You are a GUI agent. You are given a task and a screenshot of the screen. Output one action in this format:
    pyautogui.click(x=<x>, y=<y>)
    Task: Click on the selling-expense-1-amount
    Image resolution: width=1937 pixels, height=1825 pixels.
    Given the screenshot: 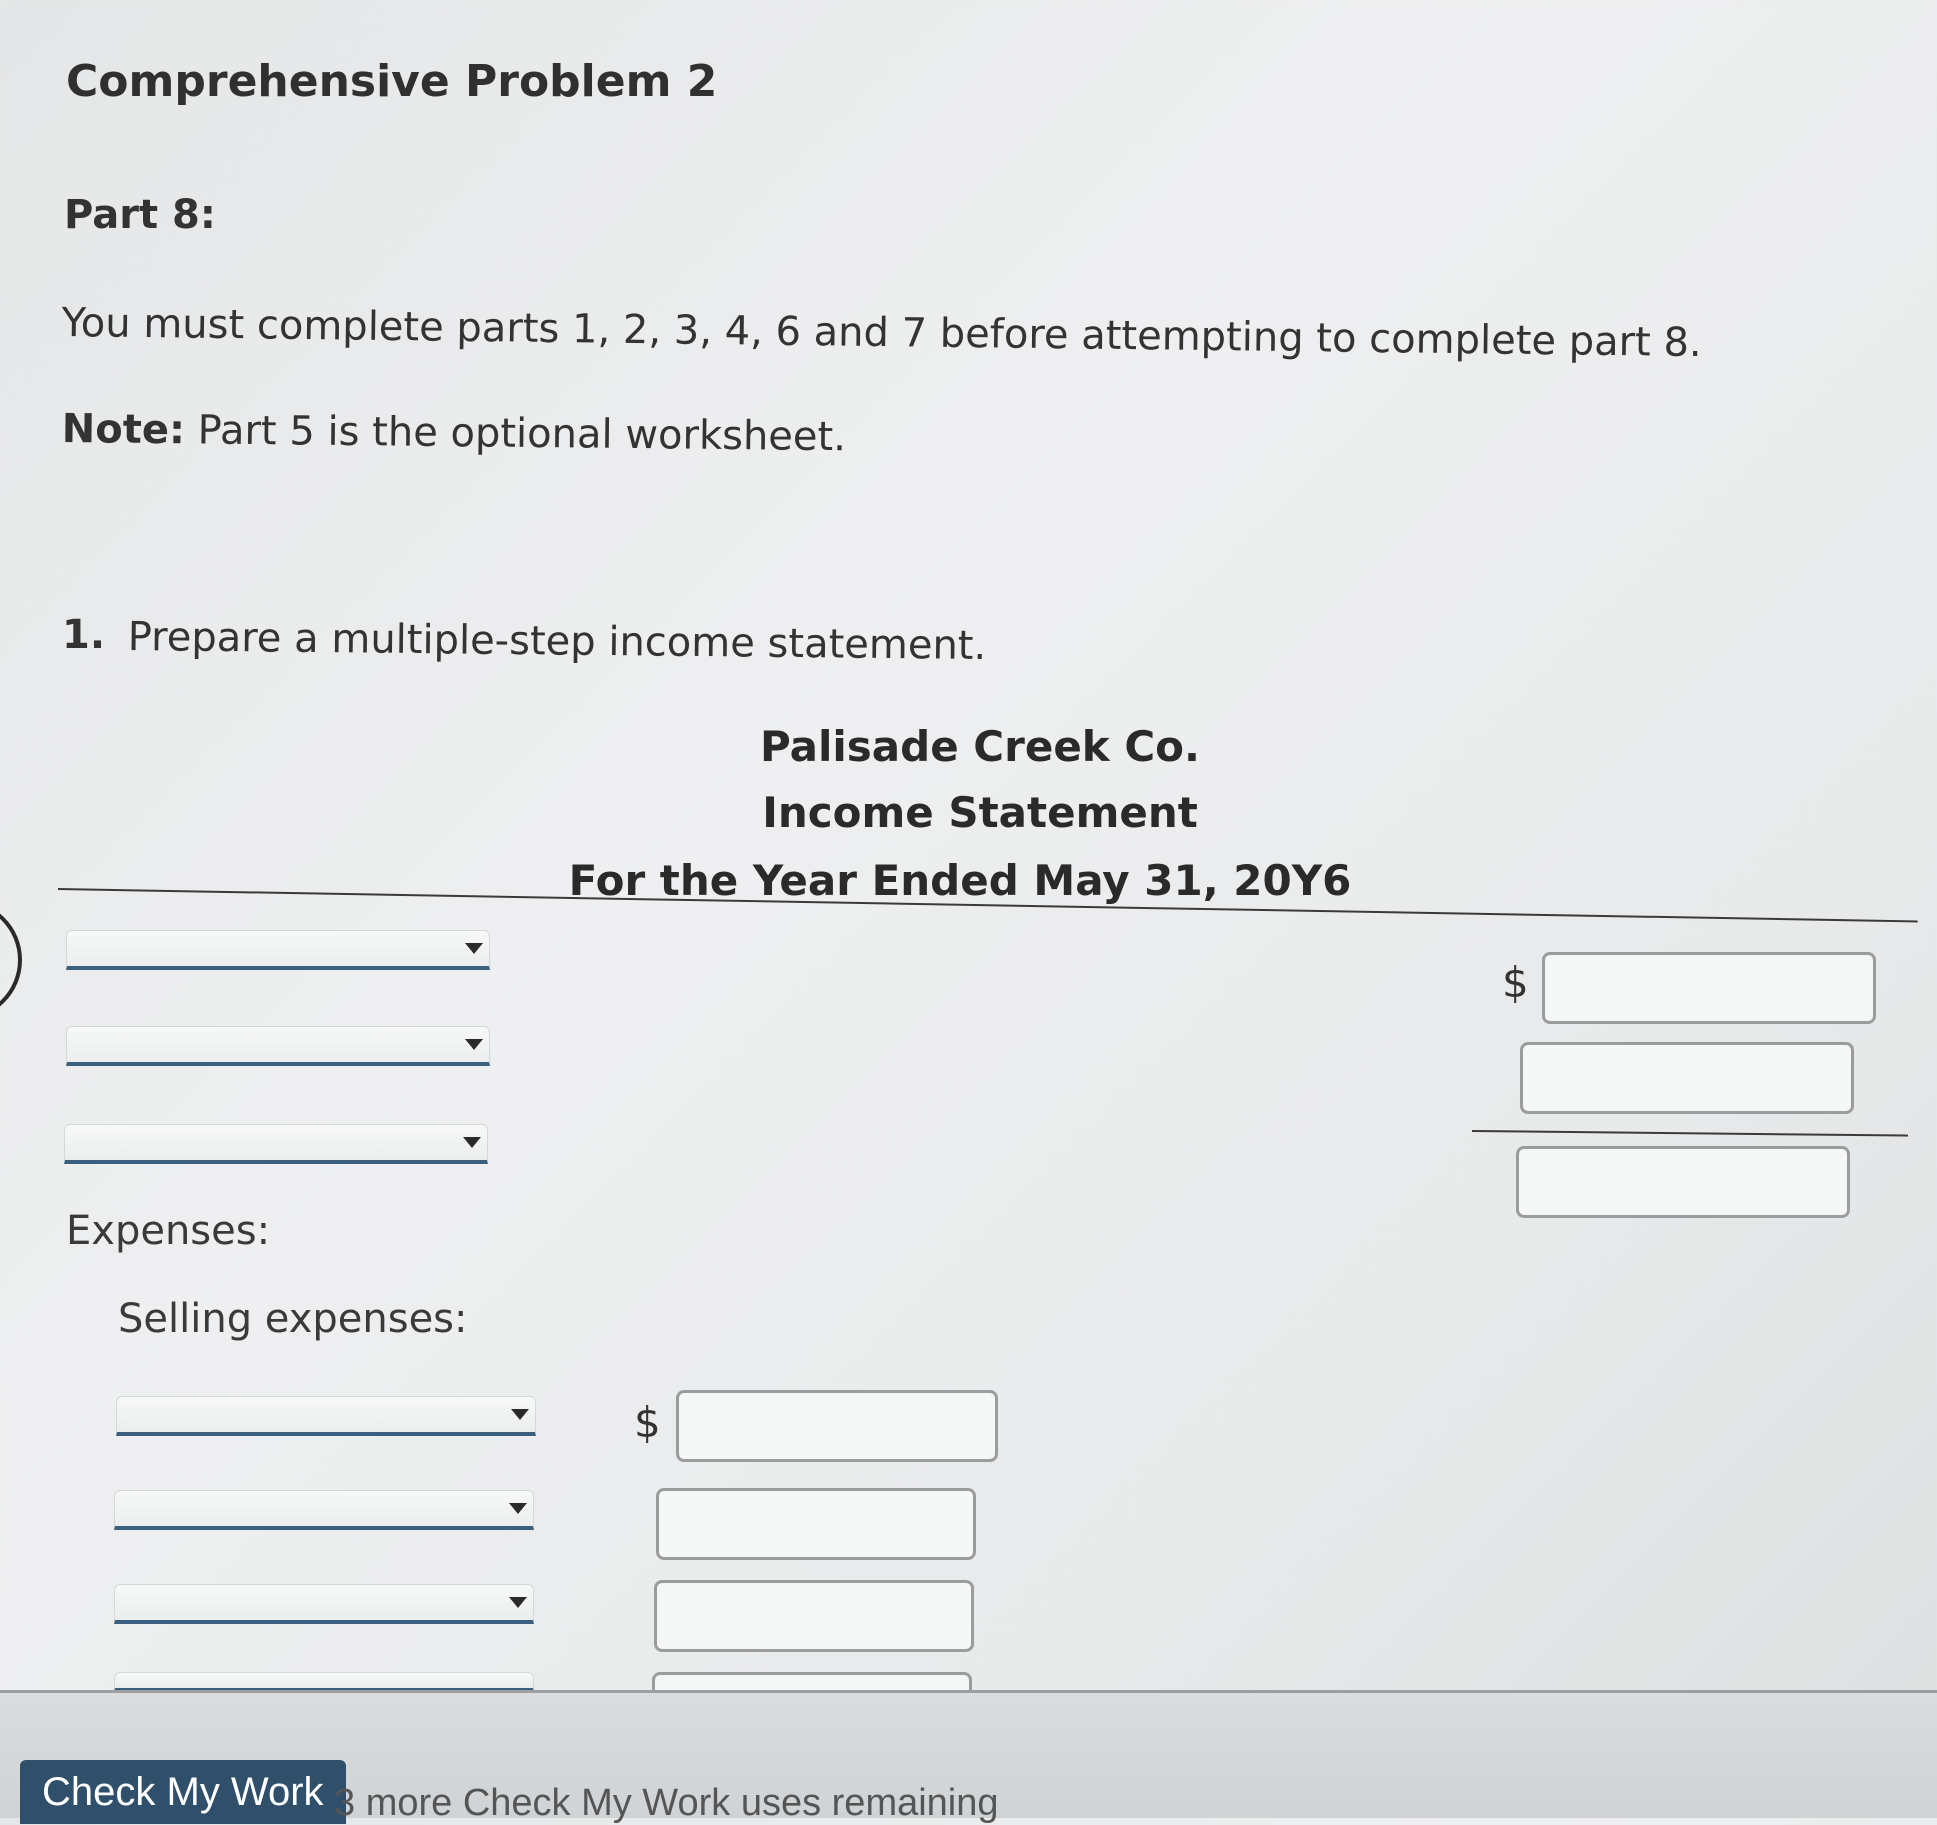 What is the action you would take?
    pyautogui.click(x=837, y=1426)
    